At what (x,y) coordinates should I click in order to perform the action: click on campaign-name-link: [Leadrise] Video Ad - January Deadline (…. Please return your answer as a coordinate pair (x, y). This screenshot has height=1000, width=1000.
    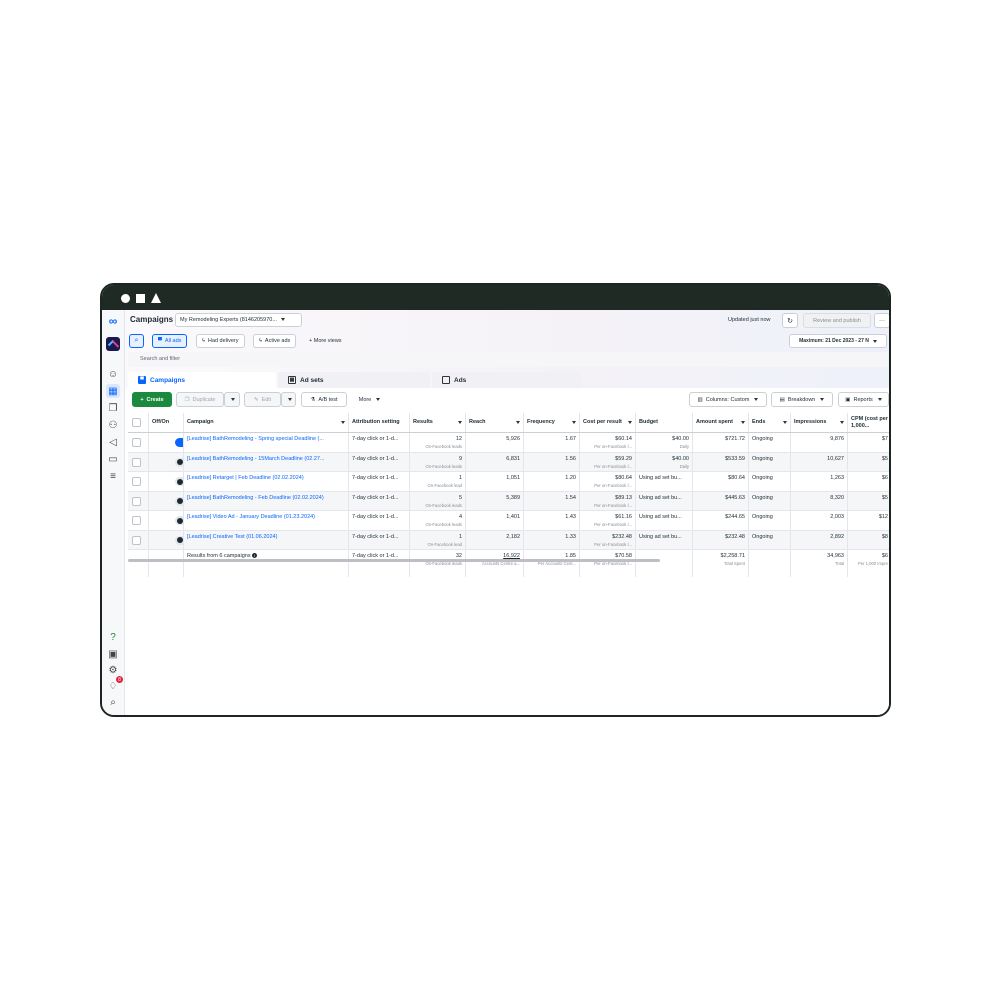
    Looking at the image, I should click on (251, 517).